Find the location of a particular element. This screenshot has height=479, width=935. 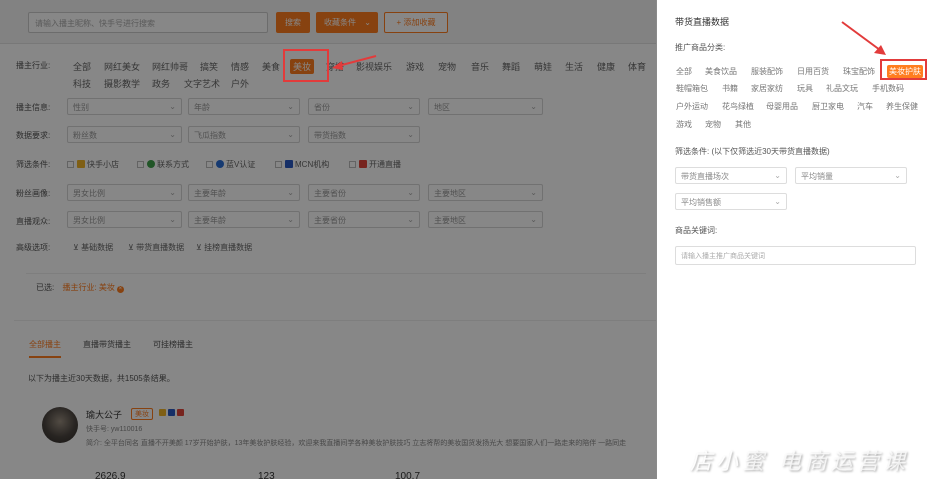

viewer-age-label: 主要年龄 is located at coordinates (210, 220).